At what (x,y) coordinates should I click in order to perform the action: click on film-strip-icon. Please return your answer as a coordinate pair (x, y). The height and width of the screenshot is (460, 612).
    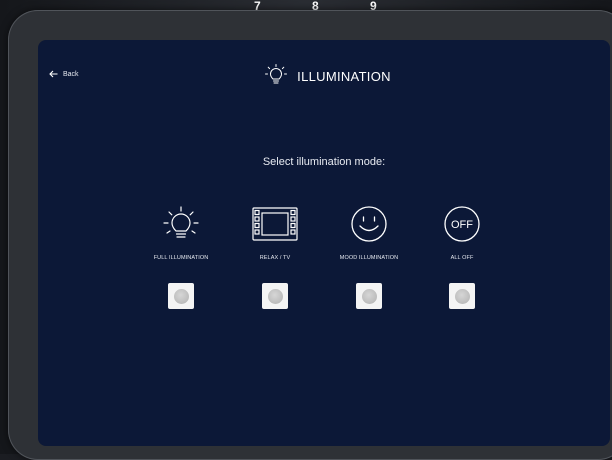
    Looking at the image, I should click on (275, 224).